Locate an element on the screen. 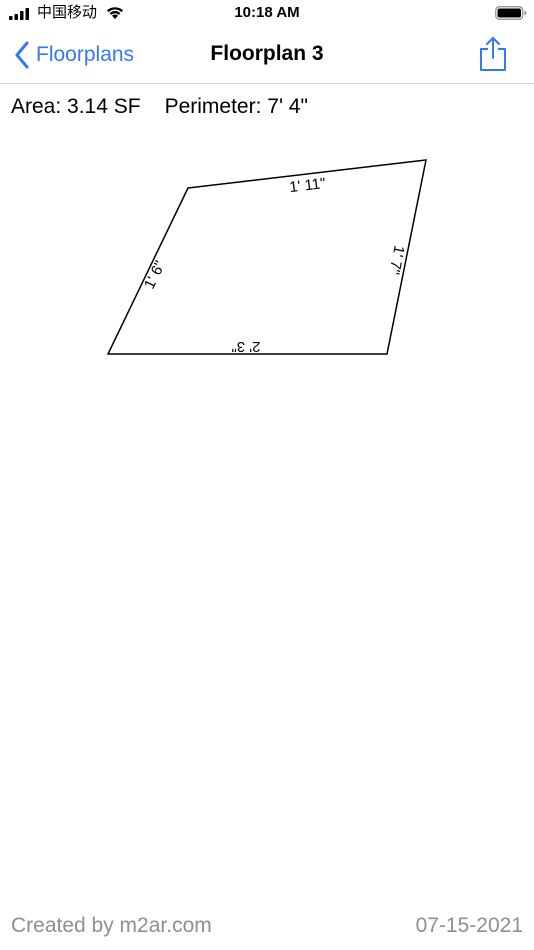 The width and height of the screenshot is (534, 950). footer-date: 07-15-2021 is located at coordinates (469, 925).